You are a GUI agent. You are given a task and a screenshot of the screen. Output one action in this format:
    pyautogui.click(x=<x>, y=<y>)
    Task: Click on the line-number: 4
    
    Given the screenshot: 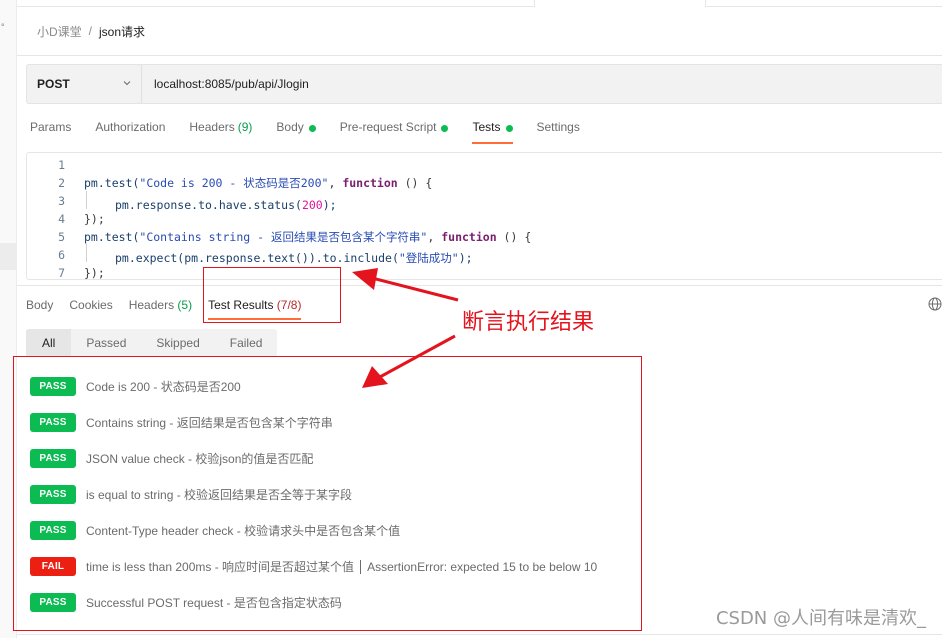 What is the action you would take?
    pyautogui.click(x=61, y=219)
    